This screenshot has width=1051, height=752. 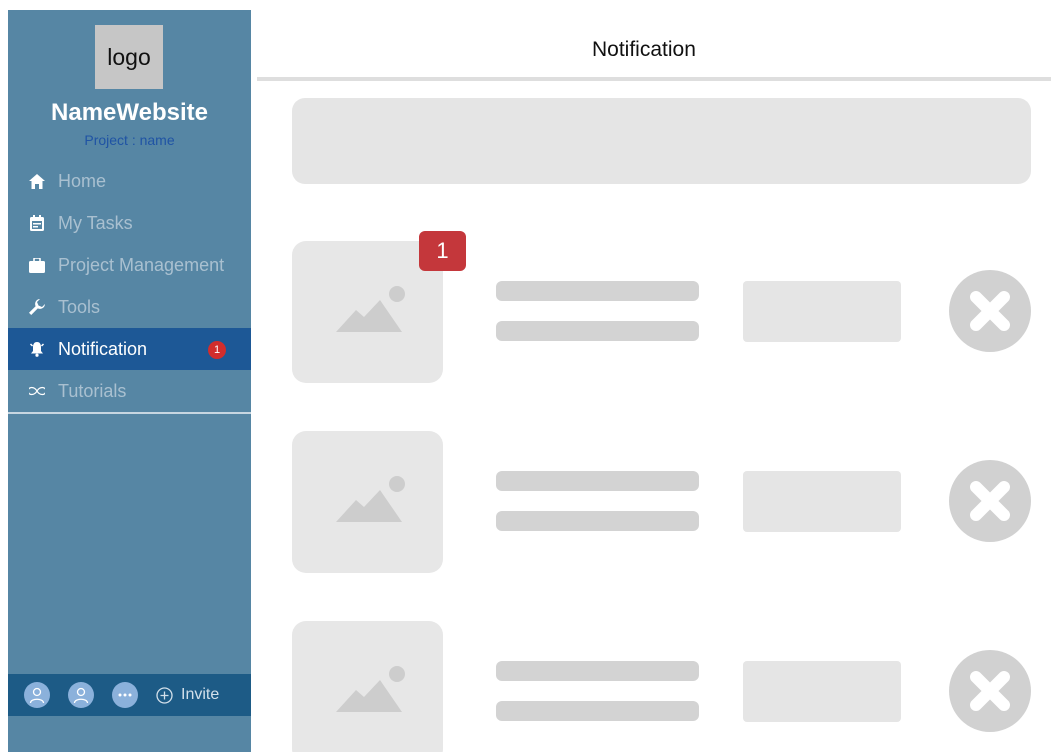 What do you see at coordinates (92, 390) in the screenshot?
I see `sidebar-item-label: Tutorials` at bounding box center [92, 390].